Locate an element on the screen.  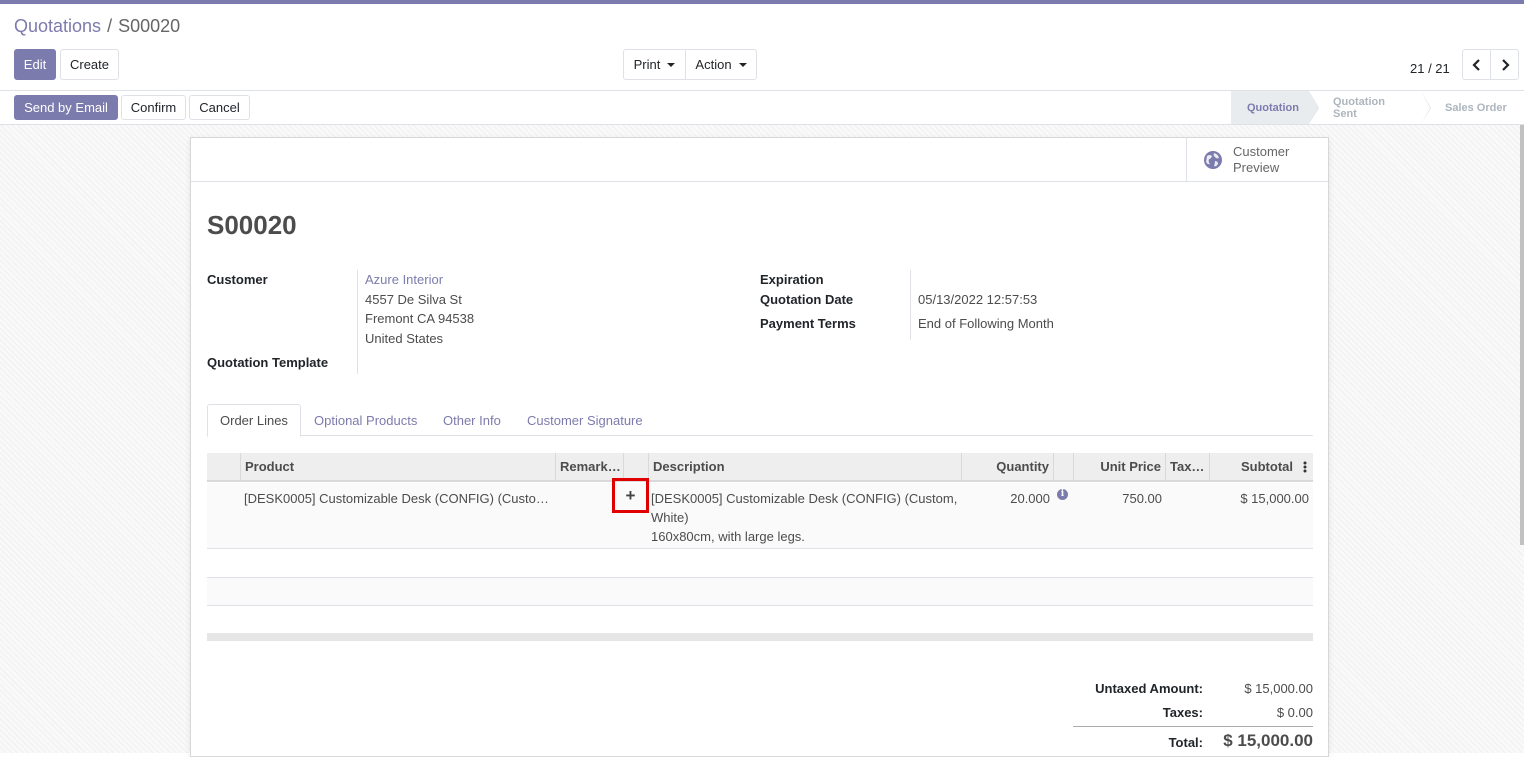
quotation-template-label: Quotation Template is located at coordinates (268, 362).